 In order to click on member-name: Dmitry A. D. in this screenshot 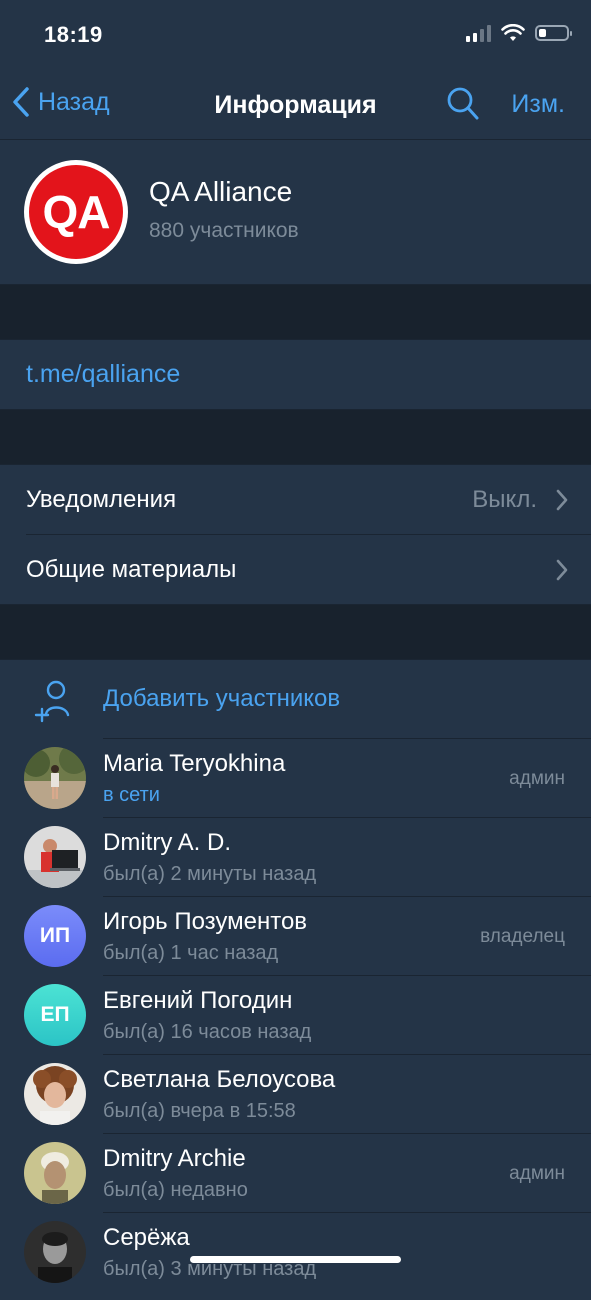, I will do `click(167, 842)`.